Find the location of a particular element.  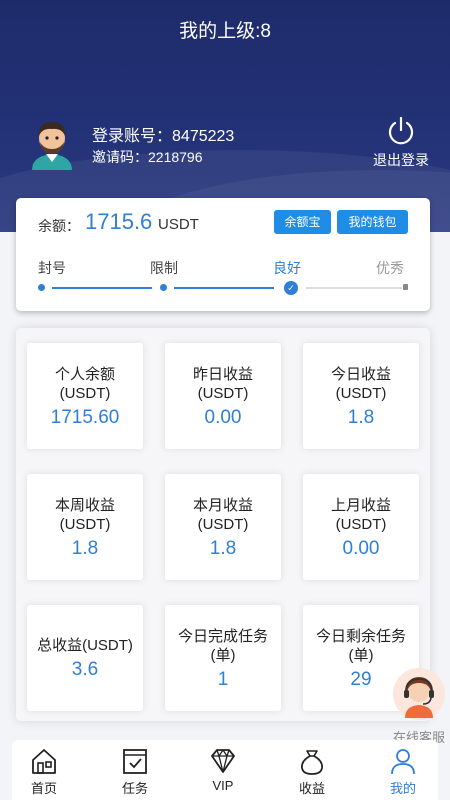

tab-label: 任务 is located at coordinates (134, 788).